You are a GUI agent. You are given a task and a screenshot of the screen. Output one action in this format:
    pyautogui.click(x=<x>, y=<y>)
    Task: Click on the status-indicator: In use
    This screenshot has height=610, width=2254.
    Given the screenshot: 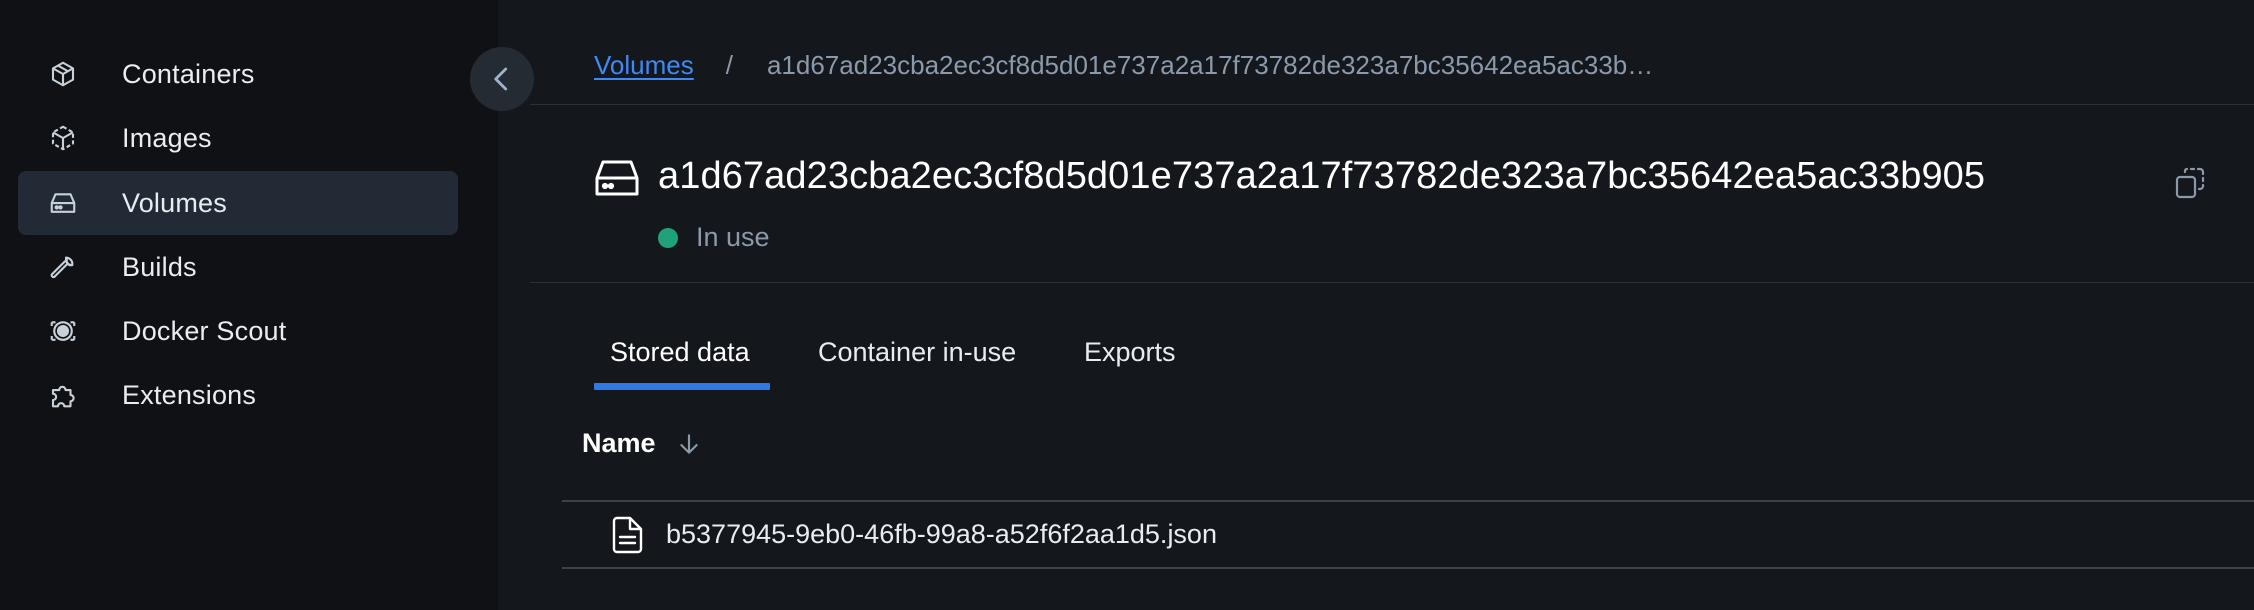 What is the action you would take?
    pyautogui.click(x=714, y=237)
    